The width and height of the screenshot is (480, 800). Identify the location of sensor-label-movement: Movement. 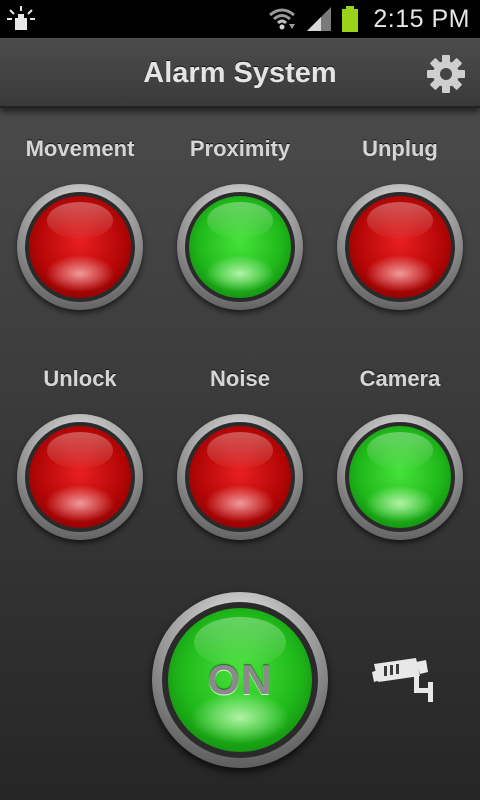
(80, 148).